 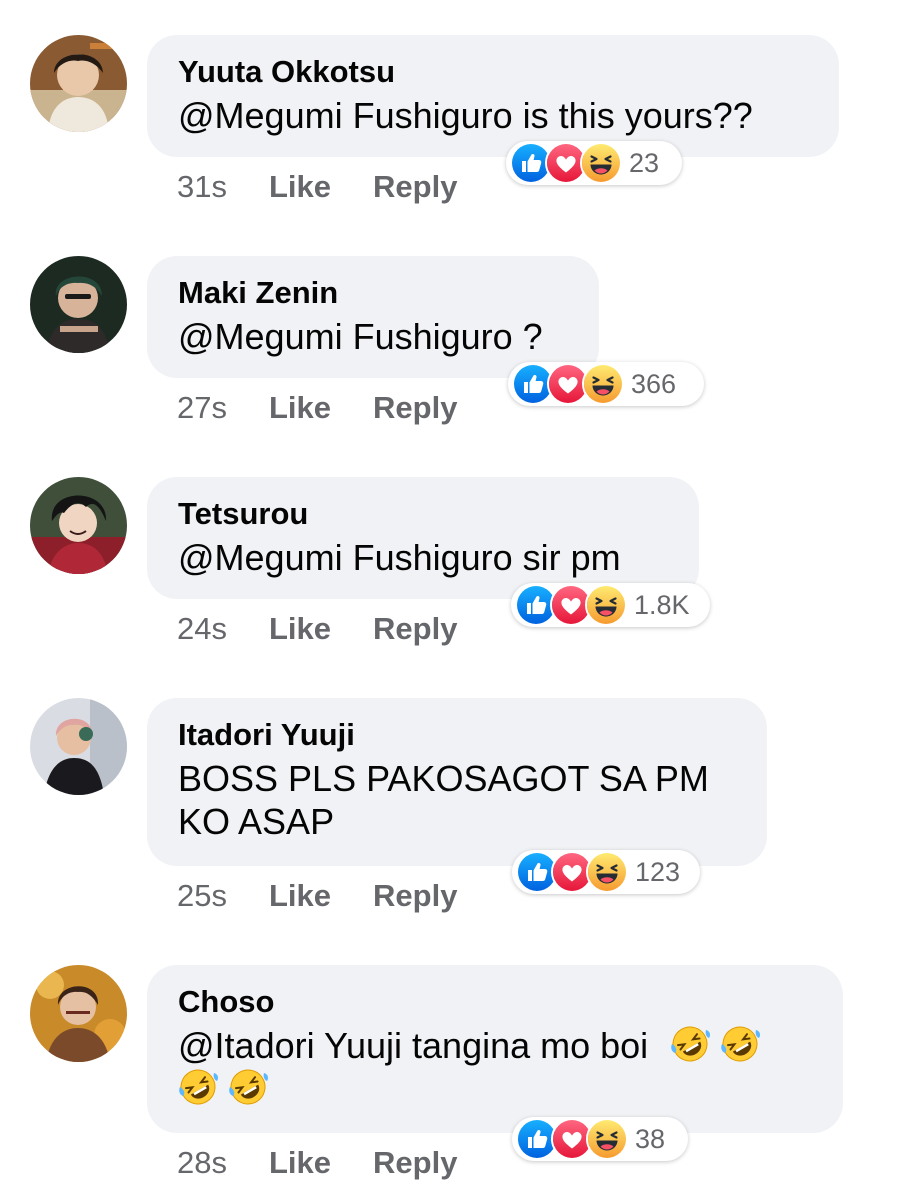 I want to click on reaction-summary: 1.8K, so click(x=610, y=605).